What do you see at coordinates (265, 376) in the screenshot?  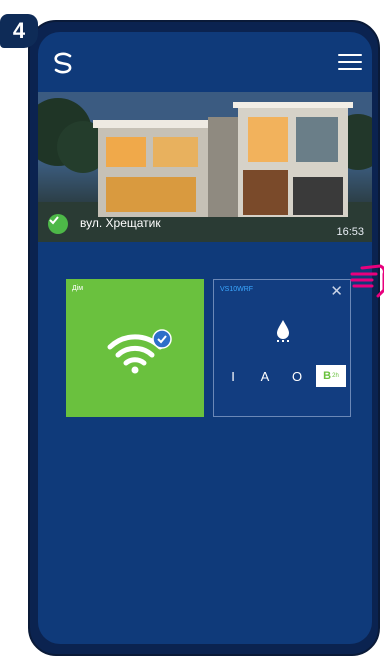 I see `mode-button-a: A` at bounding box center [265, 376].